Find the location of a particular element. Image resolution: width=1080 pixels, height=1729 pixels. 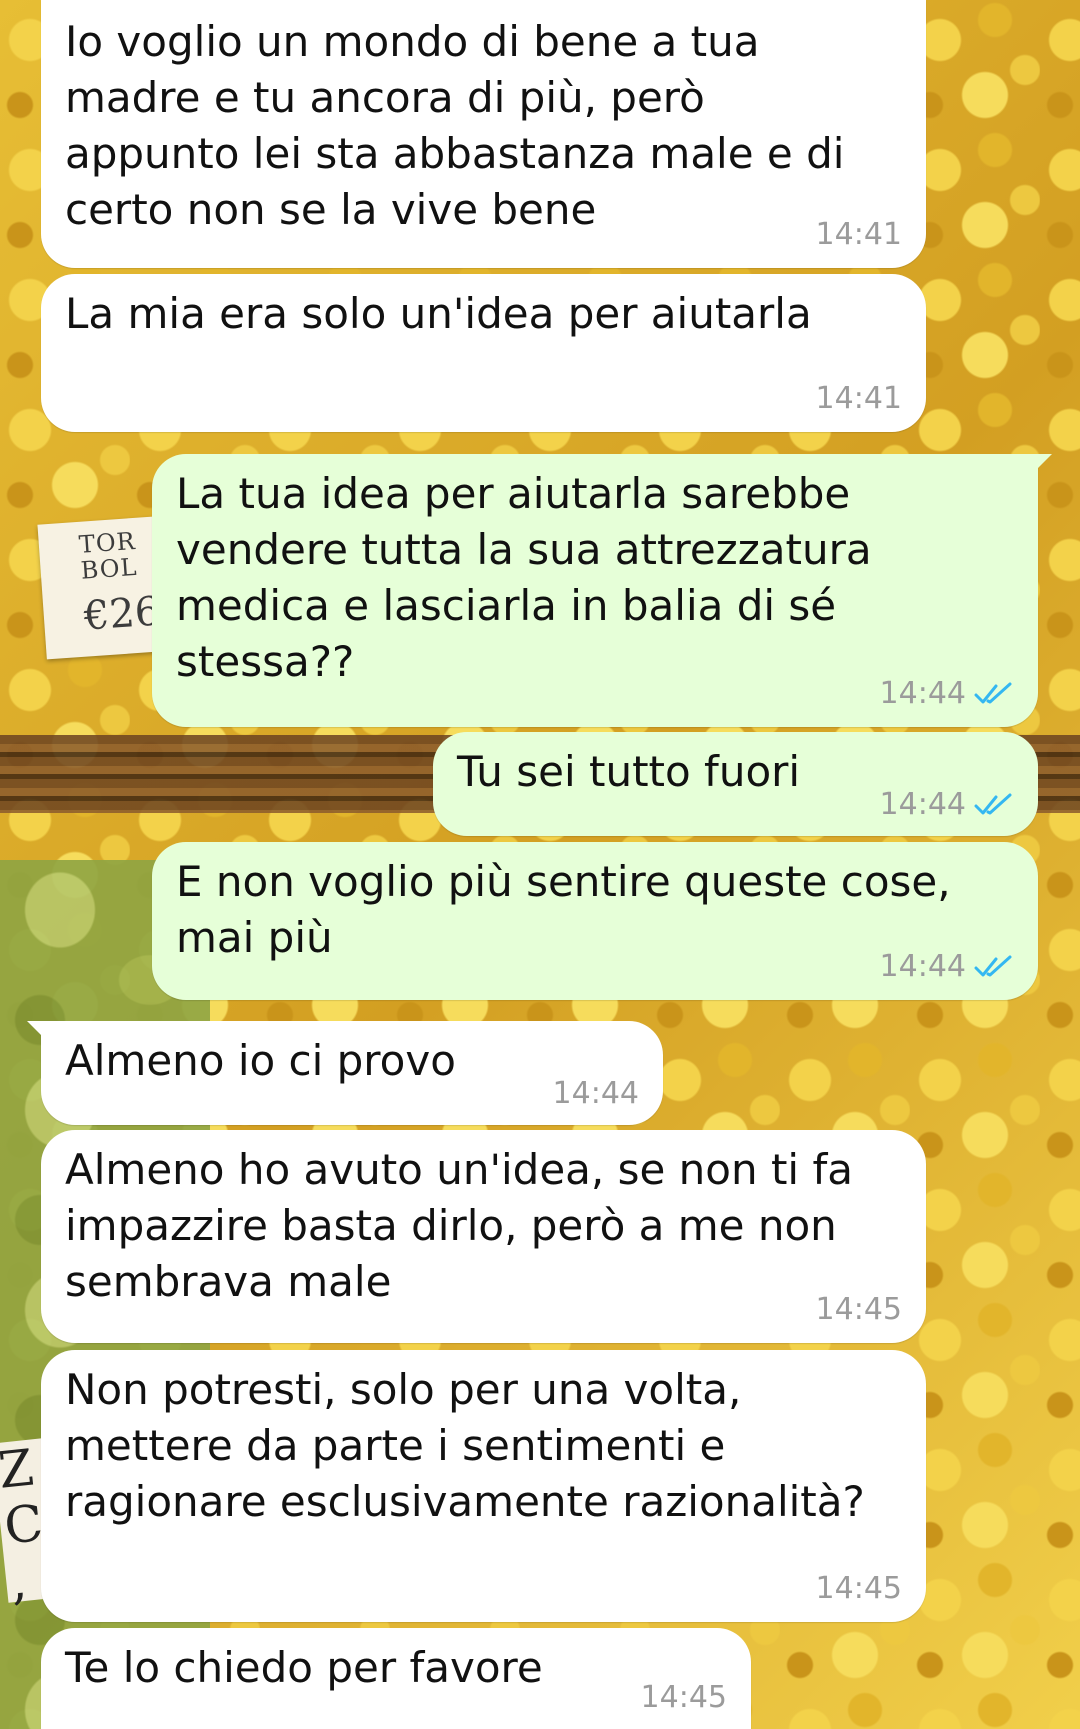

incoming-message: Te lo chiedo per favore 14:45 is located at coordinates (396, 1678).